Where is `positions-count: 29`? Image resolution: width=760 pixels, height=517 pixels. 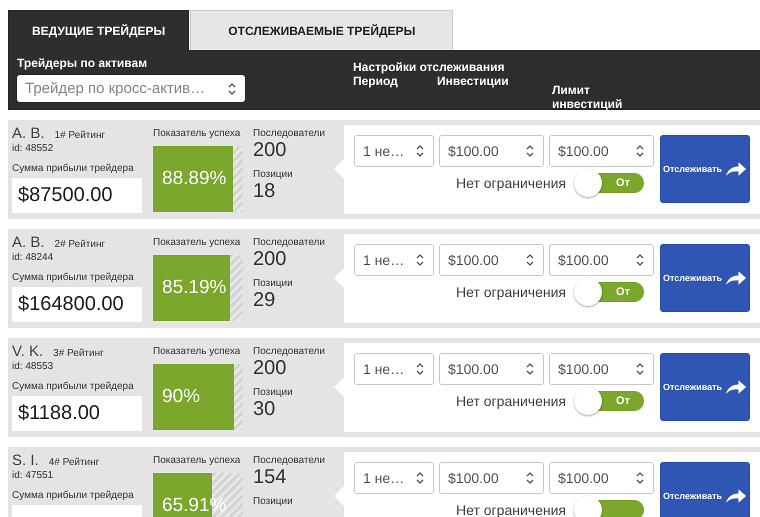 positions-count: 29 is located at coordinates (264, 300).